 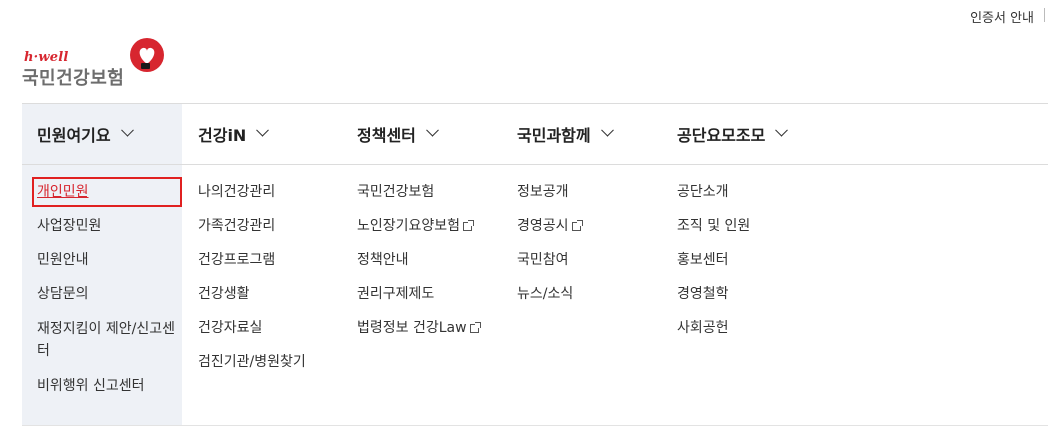 I want to click on list-item: 나의건강관리, so click(x=252, y=192).